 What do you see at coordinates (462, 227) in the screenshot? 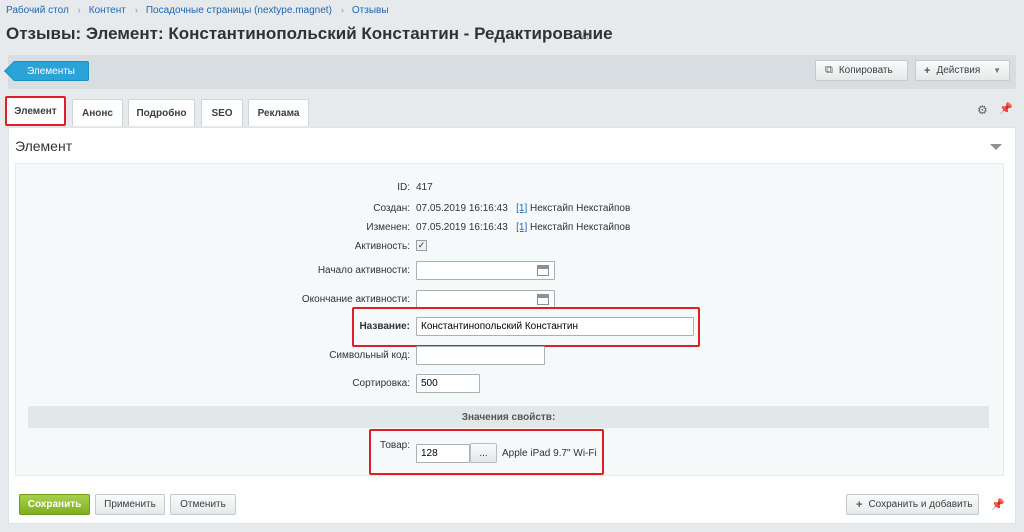
I see `modified-date: 07.05.2019 16:16:43` at bounding box center [462, 227].